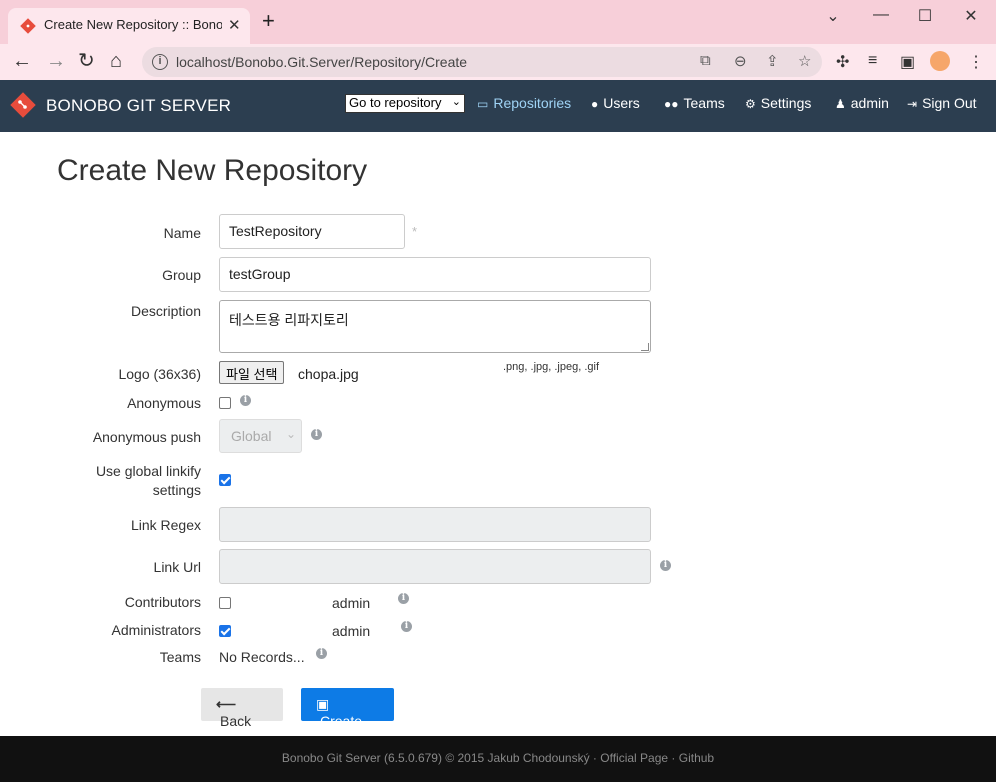 Image resolution: width=996 pixels, height=782 pixels. I want to click on group-label: Group, so click(181, 275).